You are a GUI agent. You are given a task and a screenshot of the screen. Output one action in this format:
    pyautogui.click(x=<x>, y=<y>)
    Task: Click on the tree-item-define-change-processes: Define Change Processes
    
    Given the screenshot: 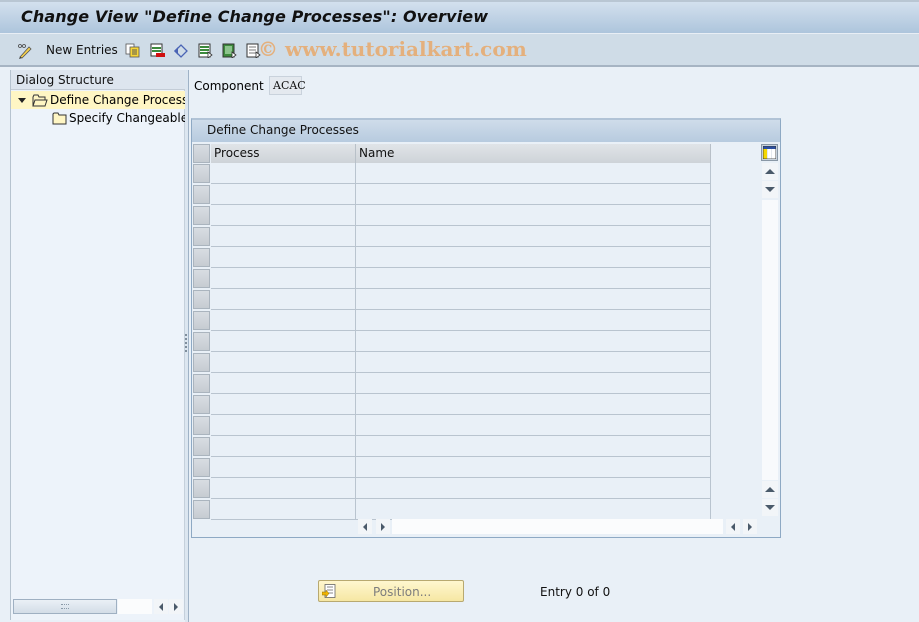 What is the action you would take?
    pyautogui.click(x=98, y=100)
    